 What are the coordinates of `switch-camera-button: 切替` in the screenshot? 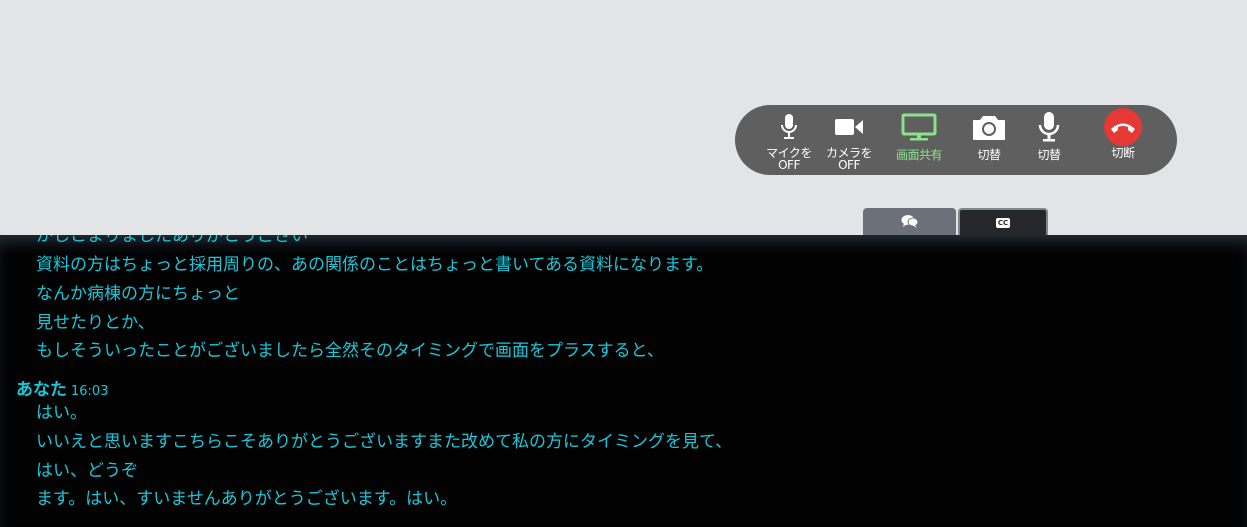 It's located at (989, 140).